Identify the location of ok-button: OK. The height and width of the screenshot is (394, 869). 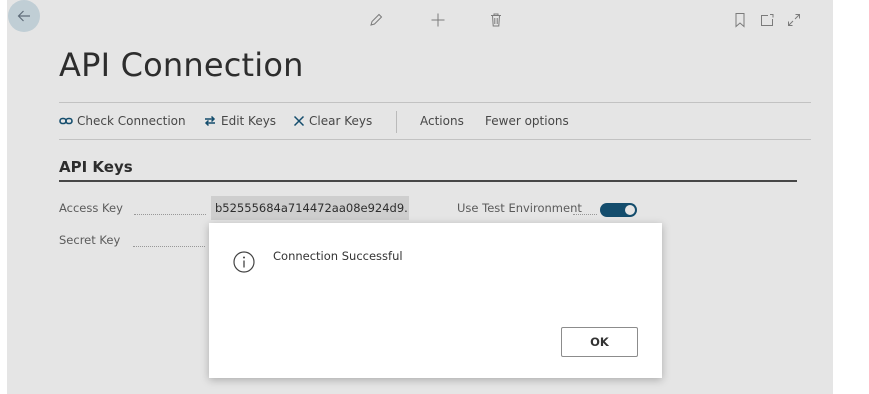
(599, 342).